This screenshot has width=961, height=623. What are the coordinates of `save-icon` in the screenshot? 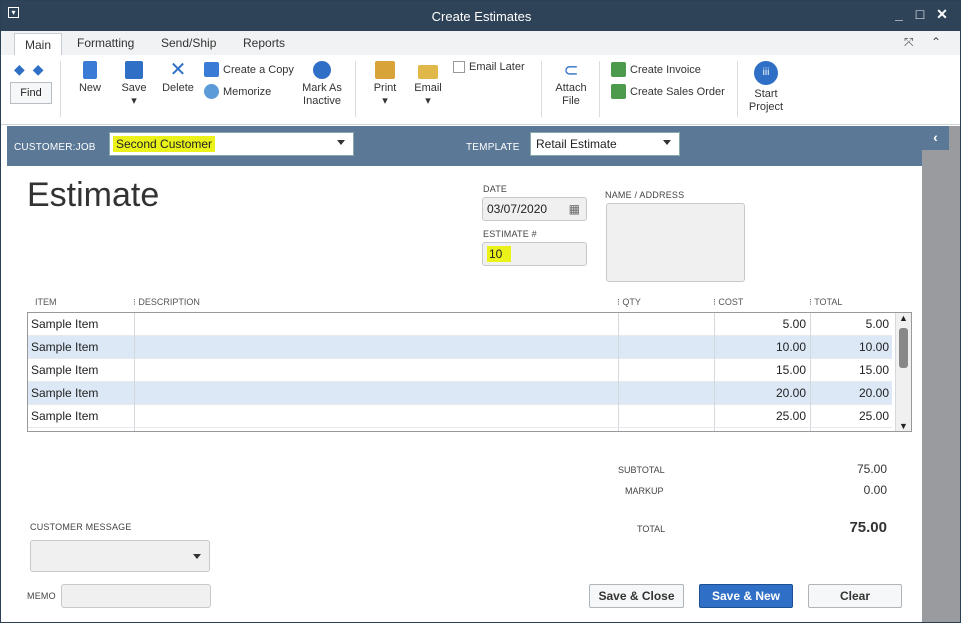 It's located at (134, 70).